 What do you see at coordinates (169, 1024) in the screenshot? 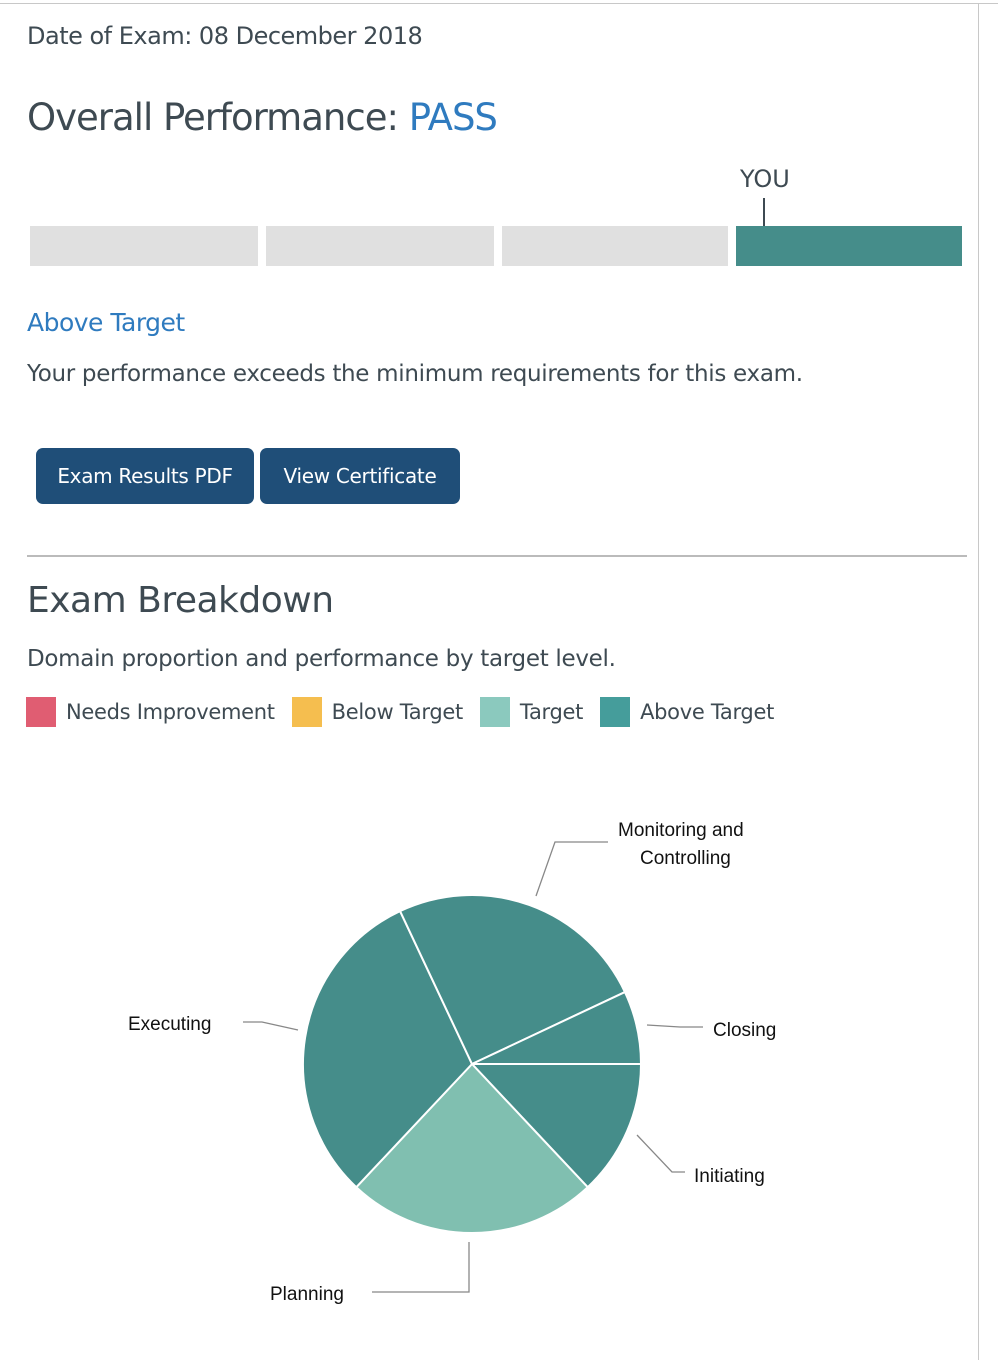
I see `pie-label: Executing` at bounding box center [169, 1024].